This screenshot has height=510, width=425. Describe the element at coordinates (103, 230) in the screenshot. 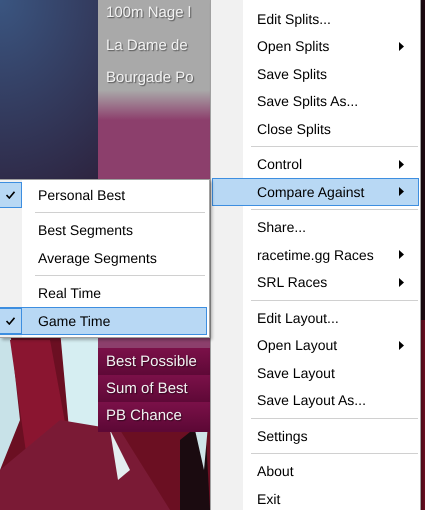

I see `menu-item: Best Segments` at that location.